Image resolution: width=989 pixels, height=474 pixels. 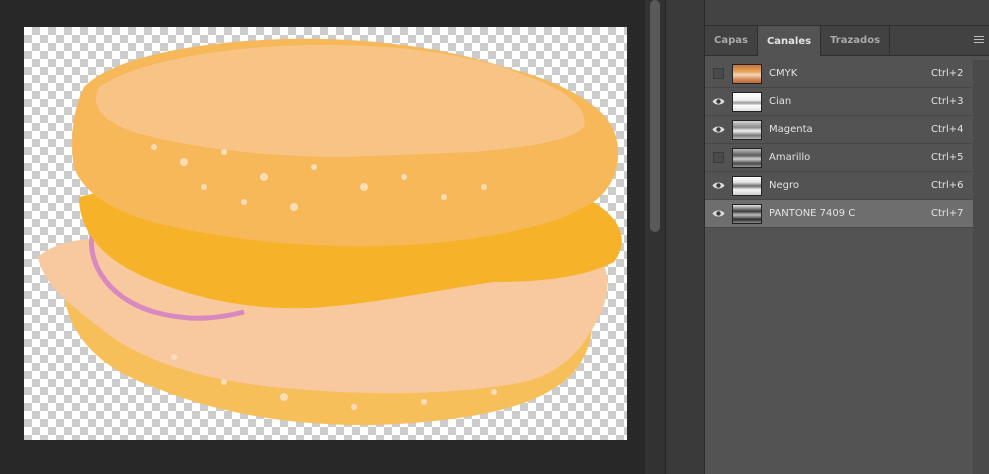 I want to click on hamburger-menu-icon, so click(x=979, y=40).